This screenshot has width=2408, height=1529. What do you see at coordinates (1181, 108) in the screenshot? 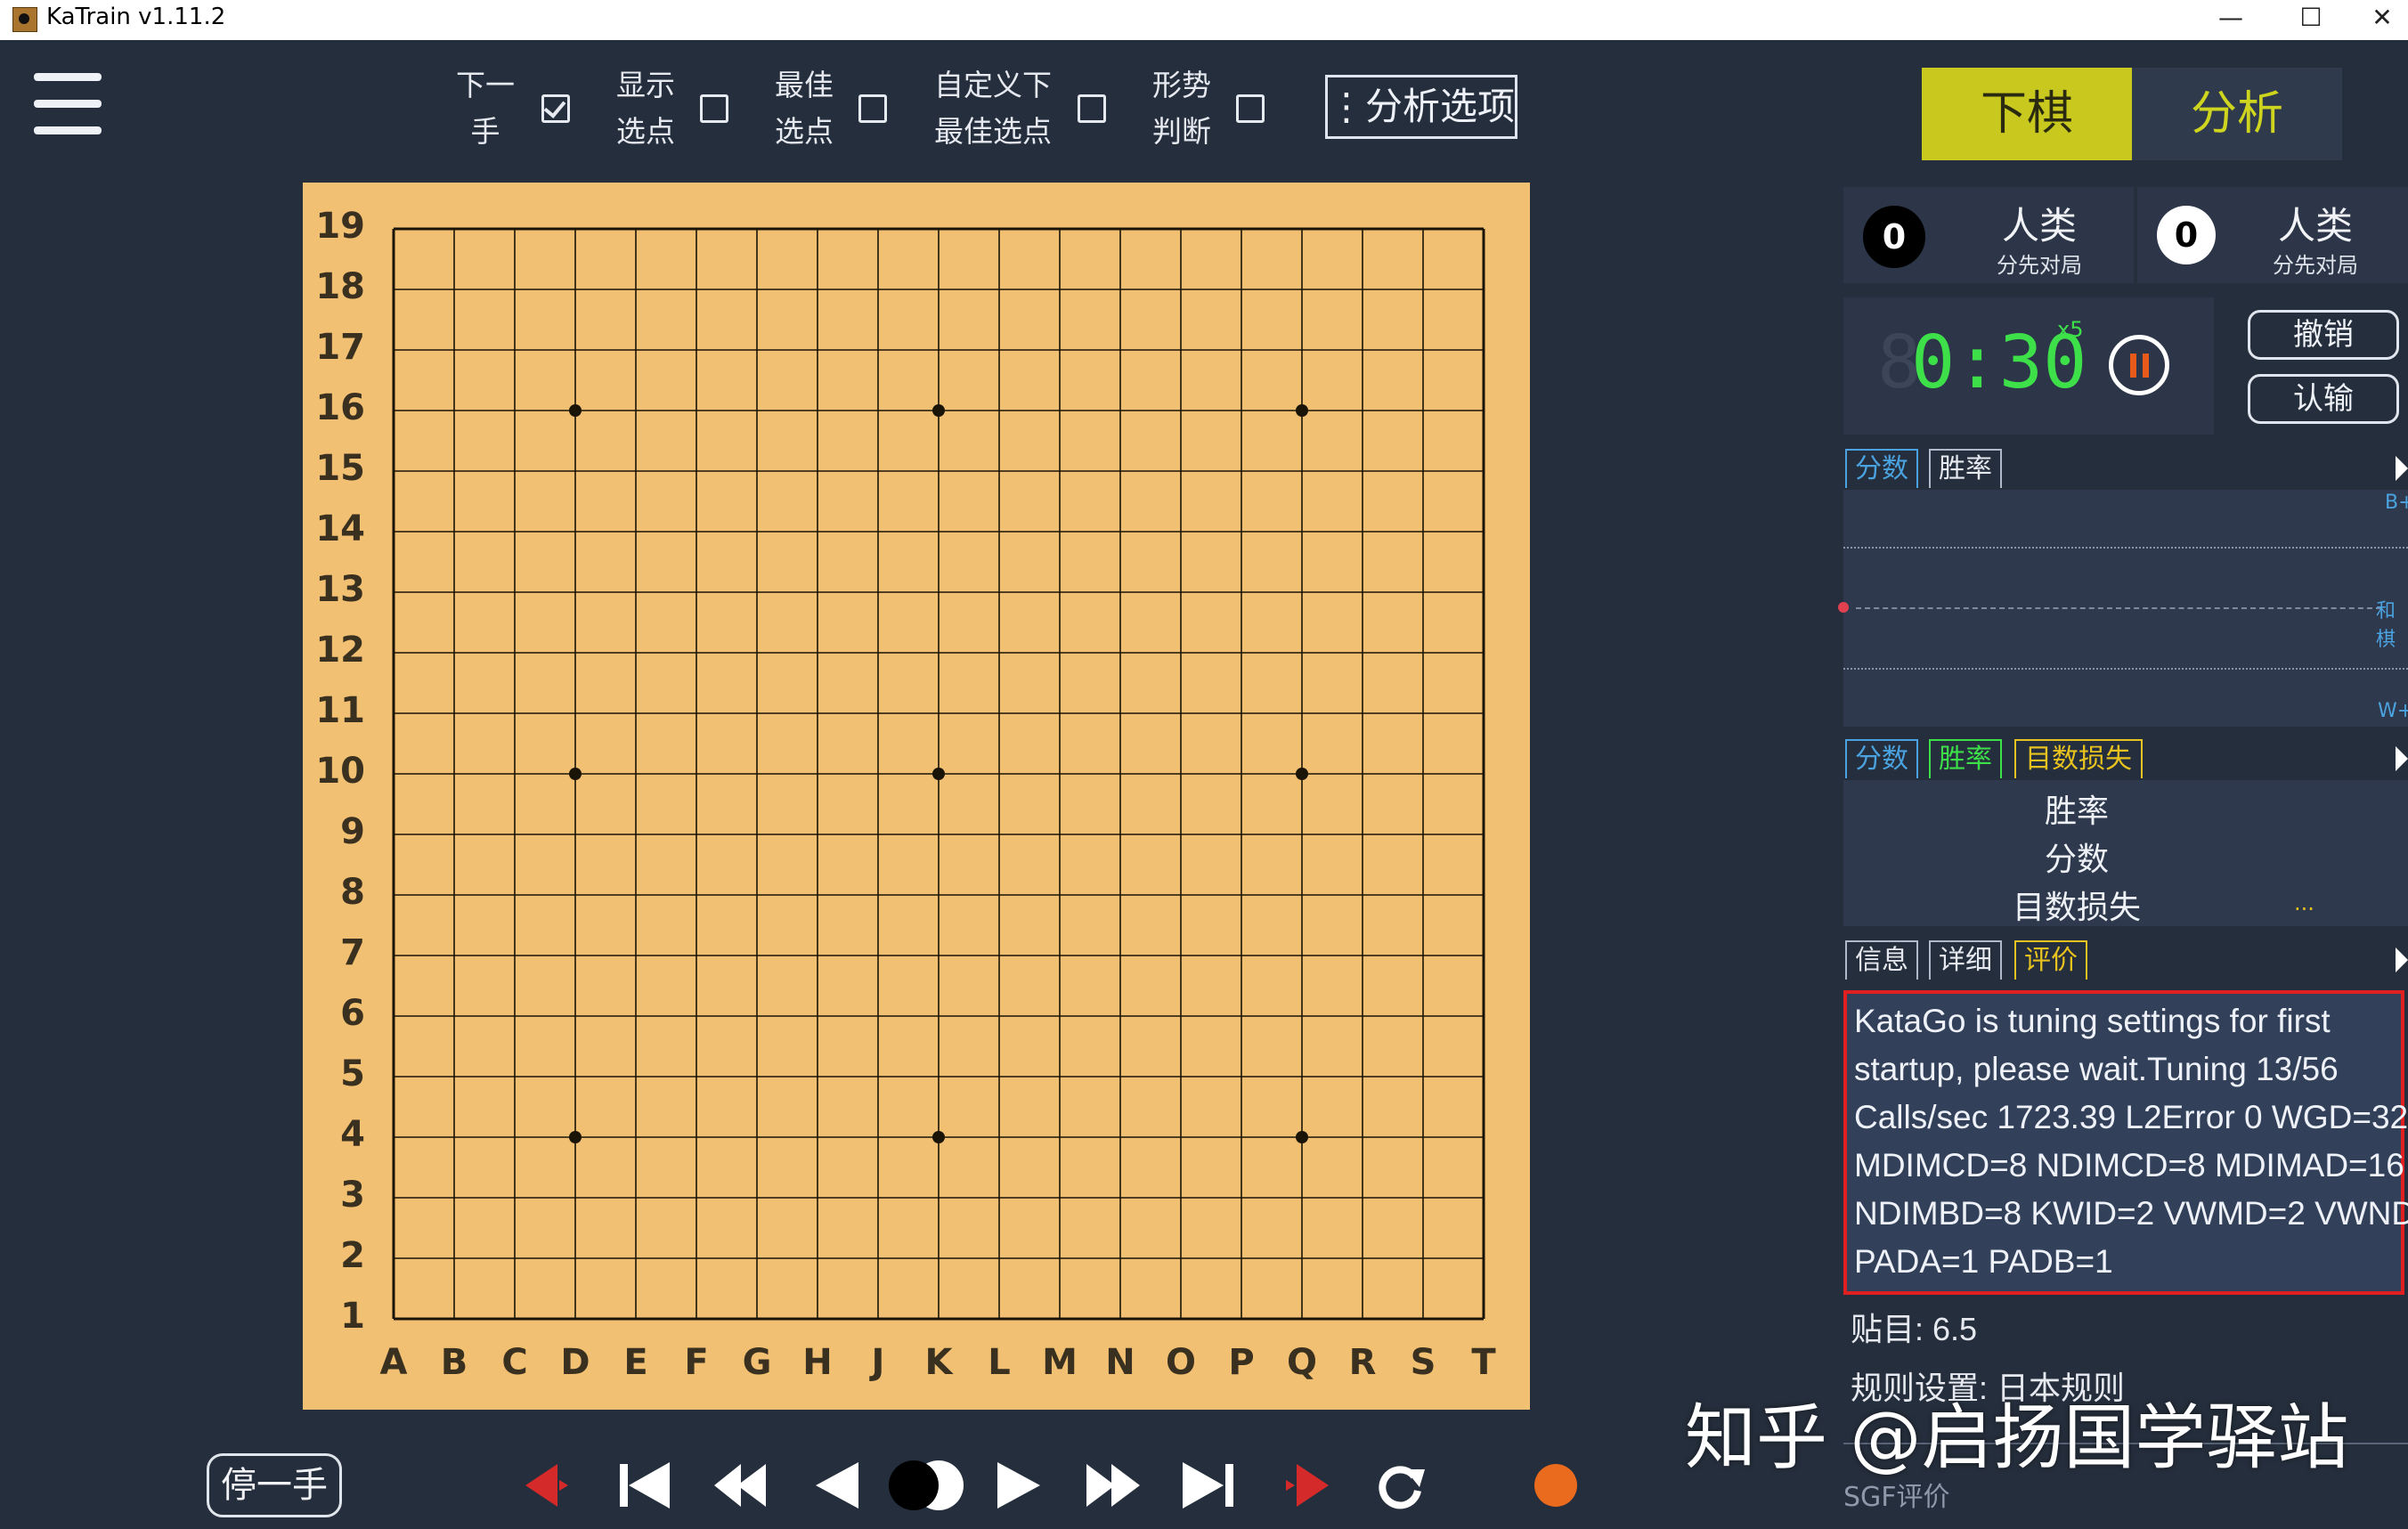
I see `toggle-position-eval-label: 形势 判断` at bounding box center [1181, 108].